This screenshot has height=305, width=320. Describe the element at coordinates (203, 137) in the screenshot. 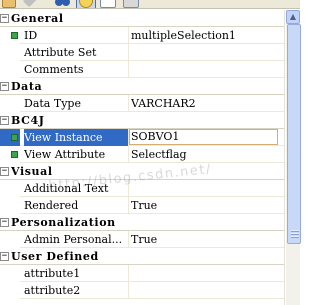

I see `property-value-editor: SOBVO1` at that location.